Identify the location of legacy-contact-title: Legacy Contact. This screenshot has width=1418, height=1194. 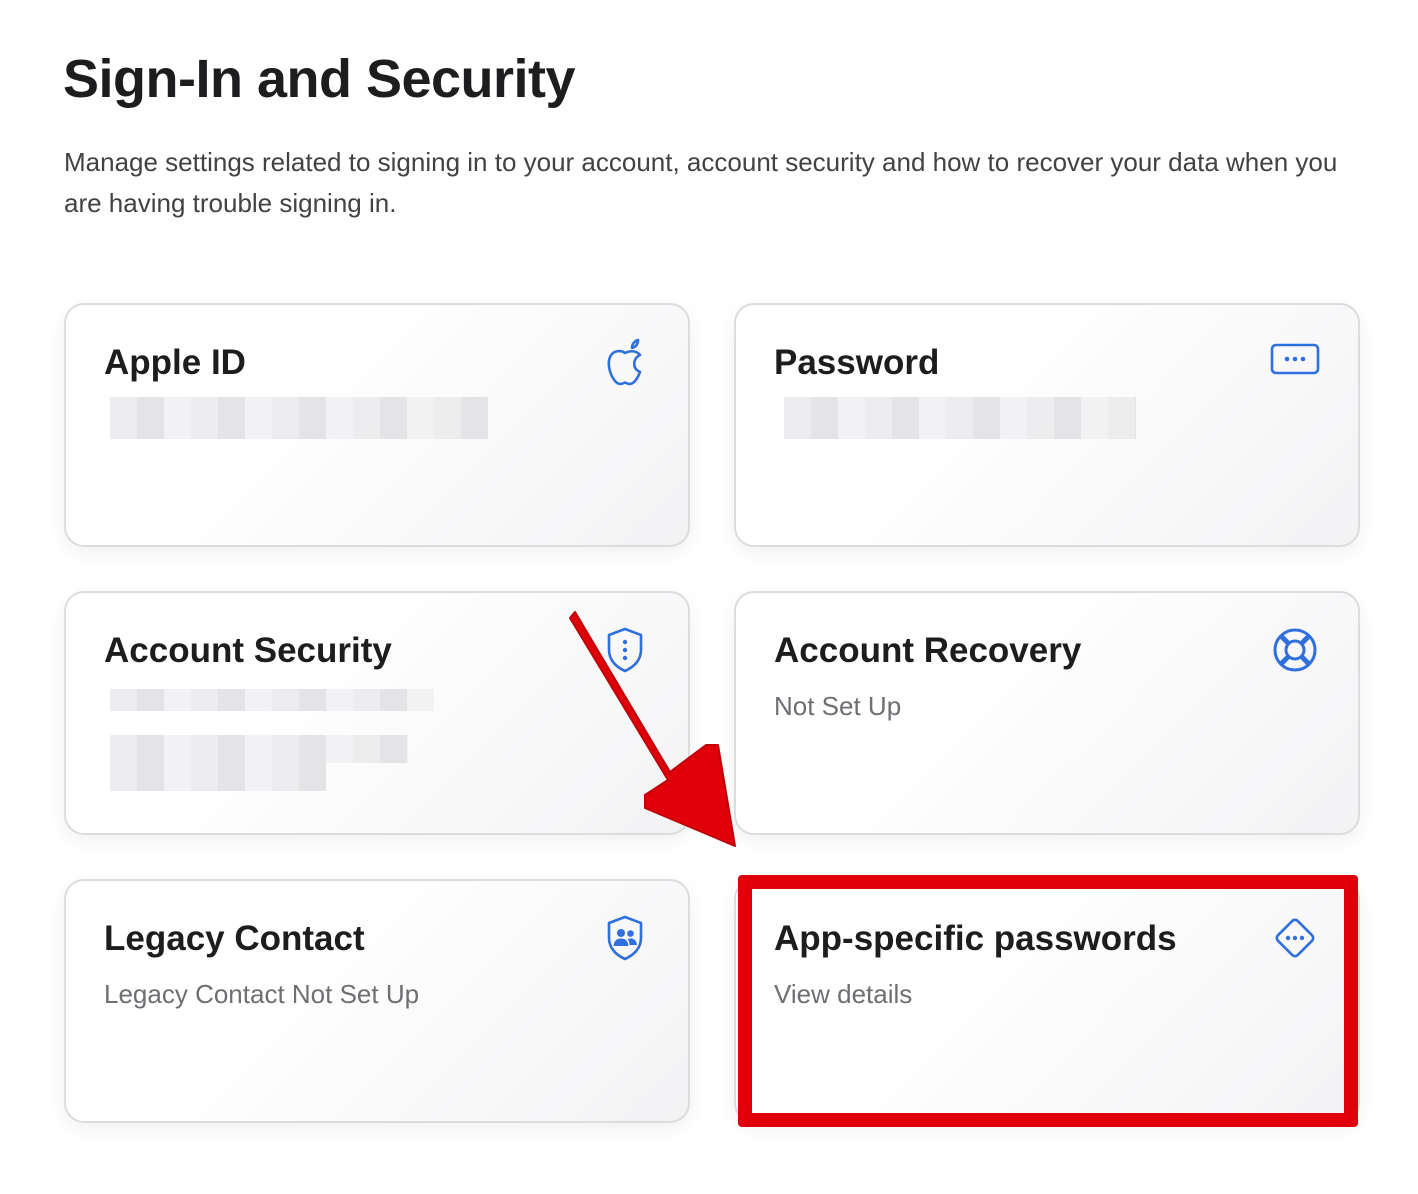
(234, 938).